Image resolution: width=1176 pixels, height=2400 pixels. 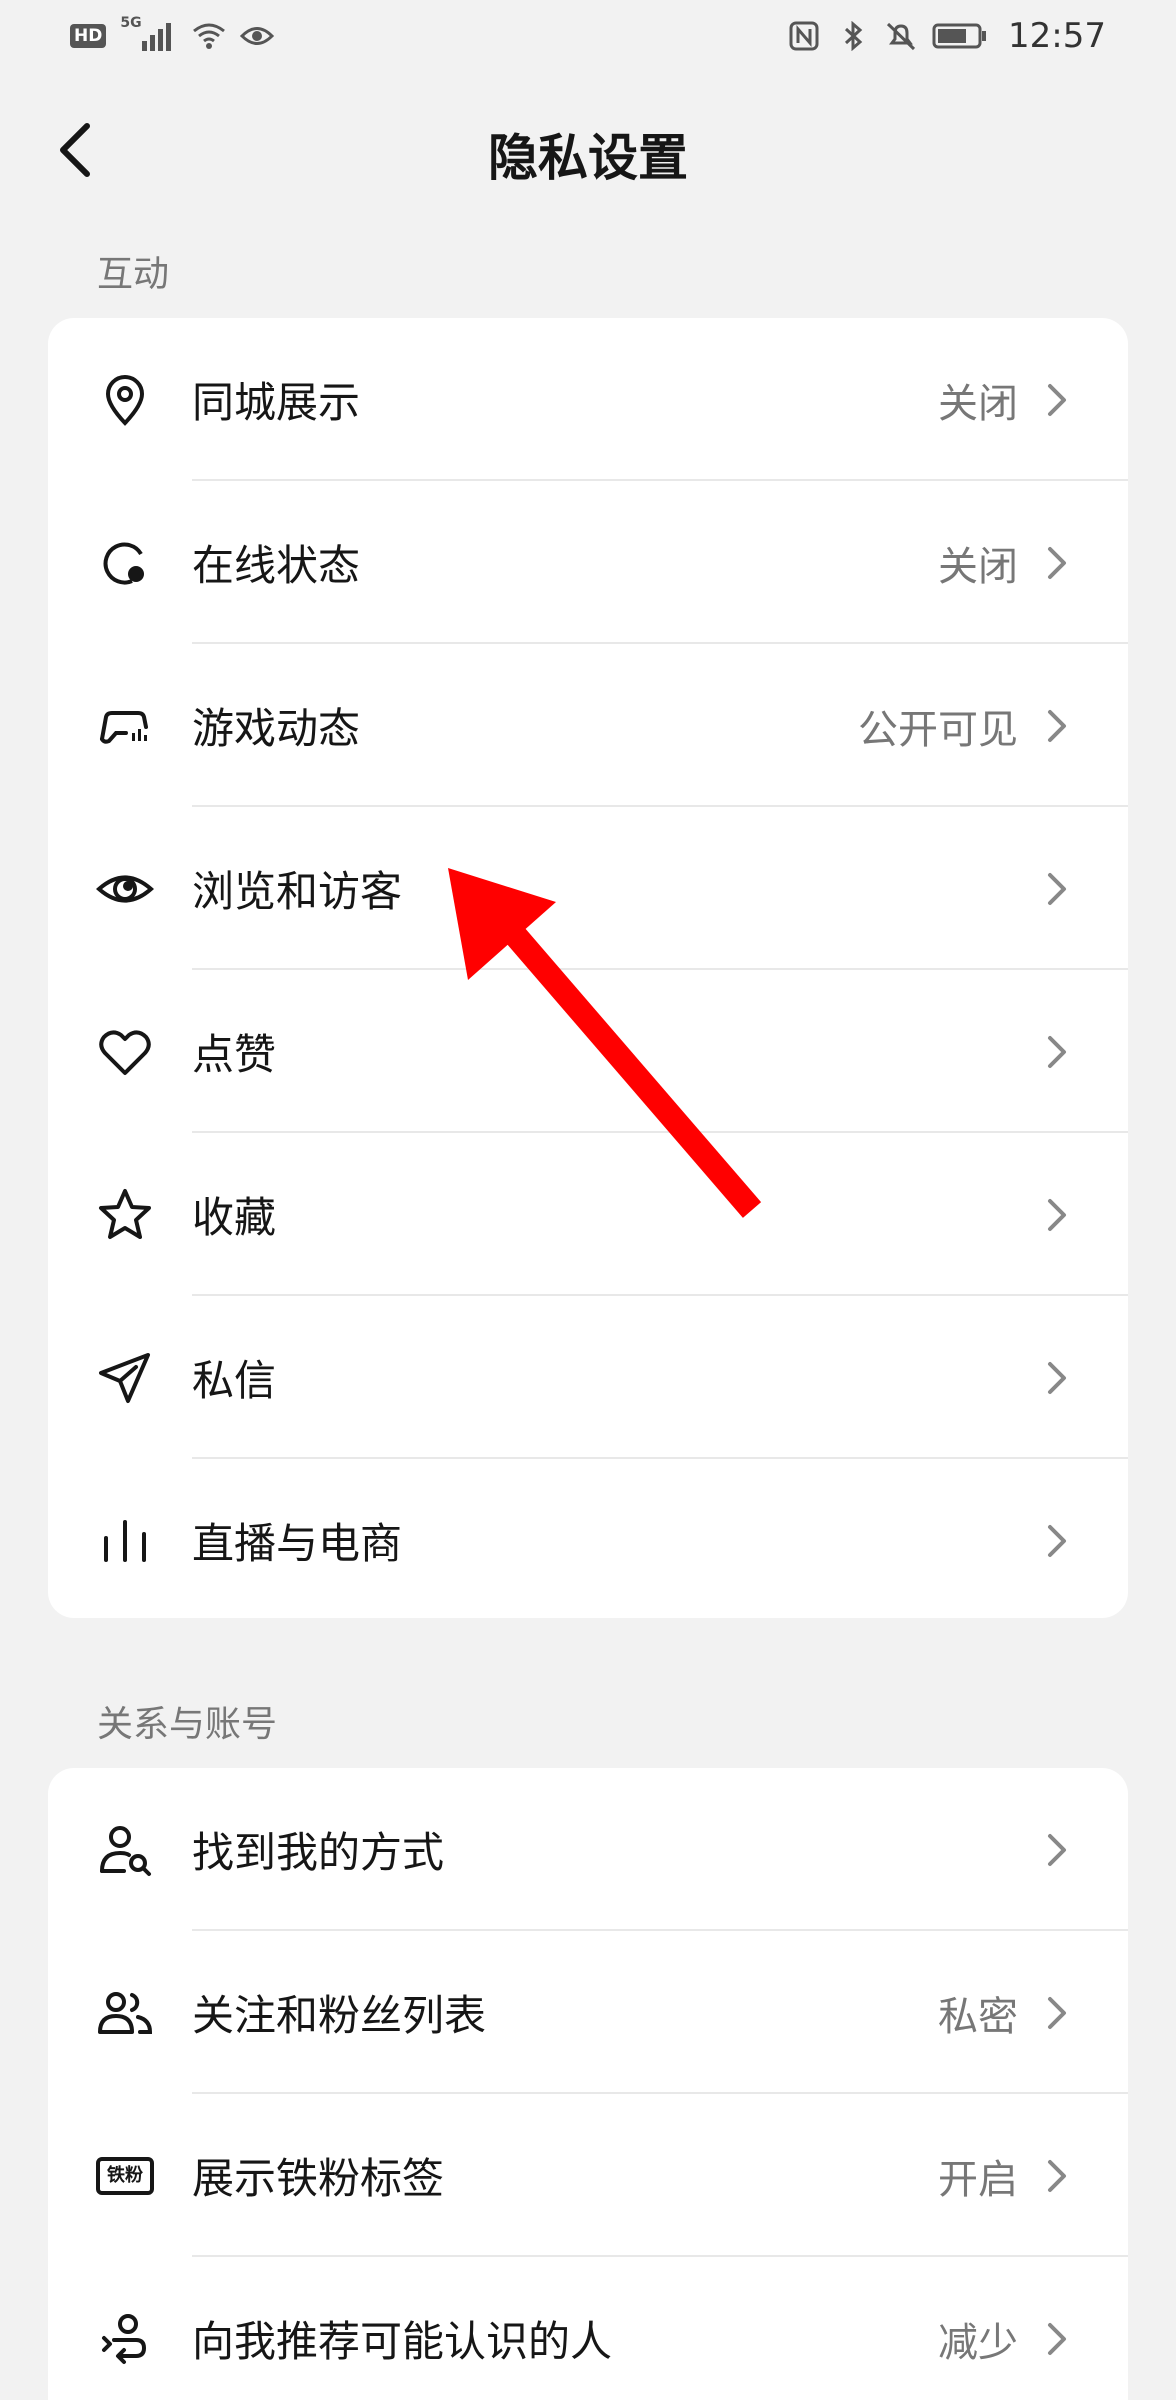 I want to click on section-label-interaction: 互动, so click(x=133, y=274).